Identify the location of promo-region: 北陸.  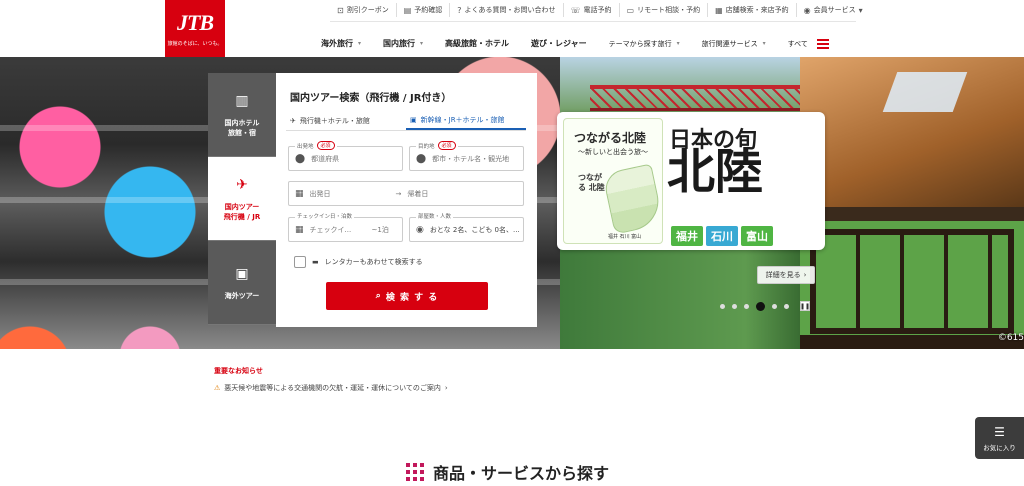
(715, 172).